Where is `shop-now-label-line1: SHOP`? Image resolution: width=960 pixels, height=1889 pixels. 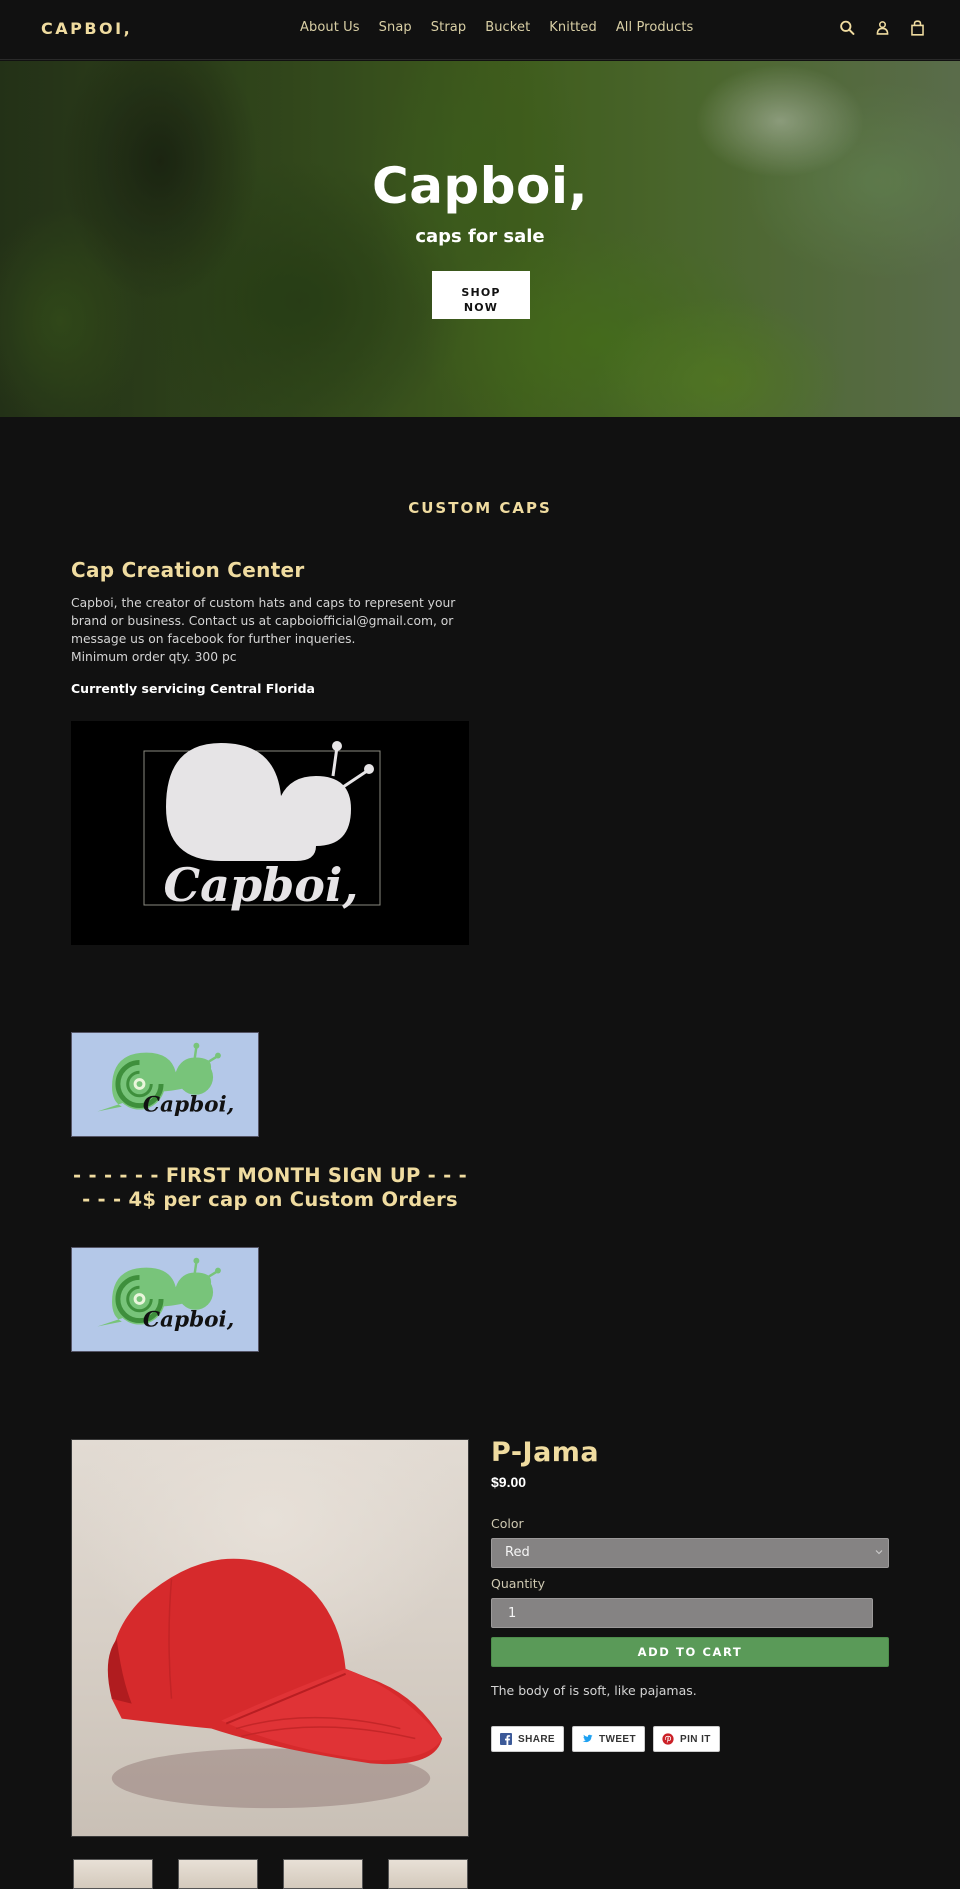 shop-now-label-line1: SHOP is located at coordinates (481, 292).